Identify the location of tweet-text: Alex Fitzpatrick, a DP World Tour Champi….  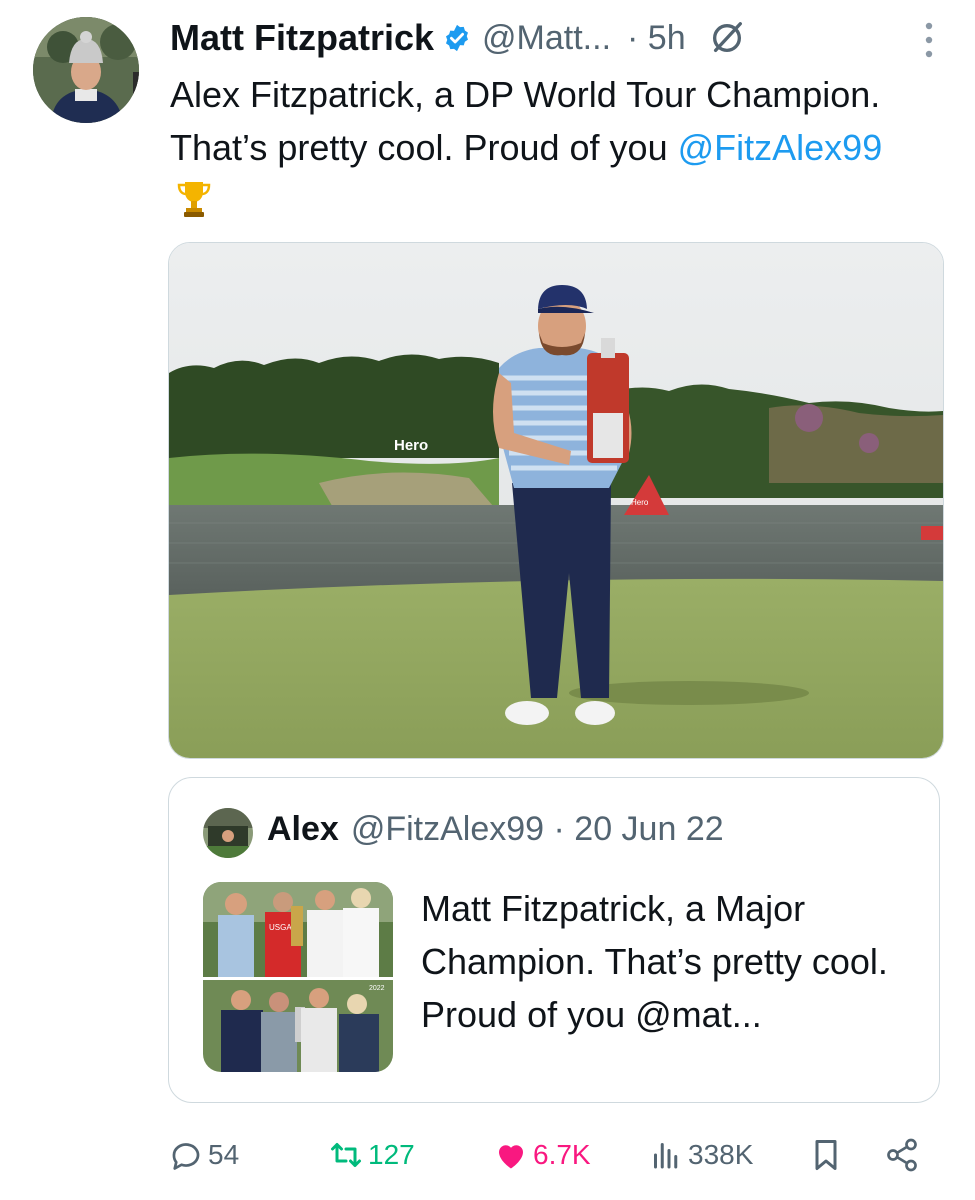
(540, 147).